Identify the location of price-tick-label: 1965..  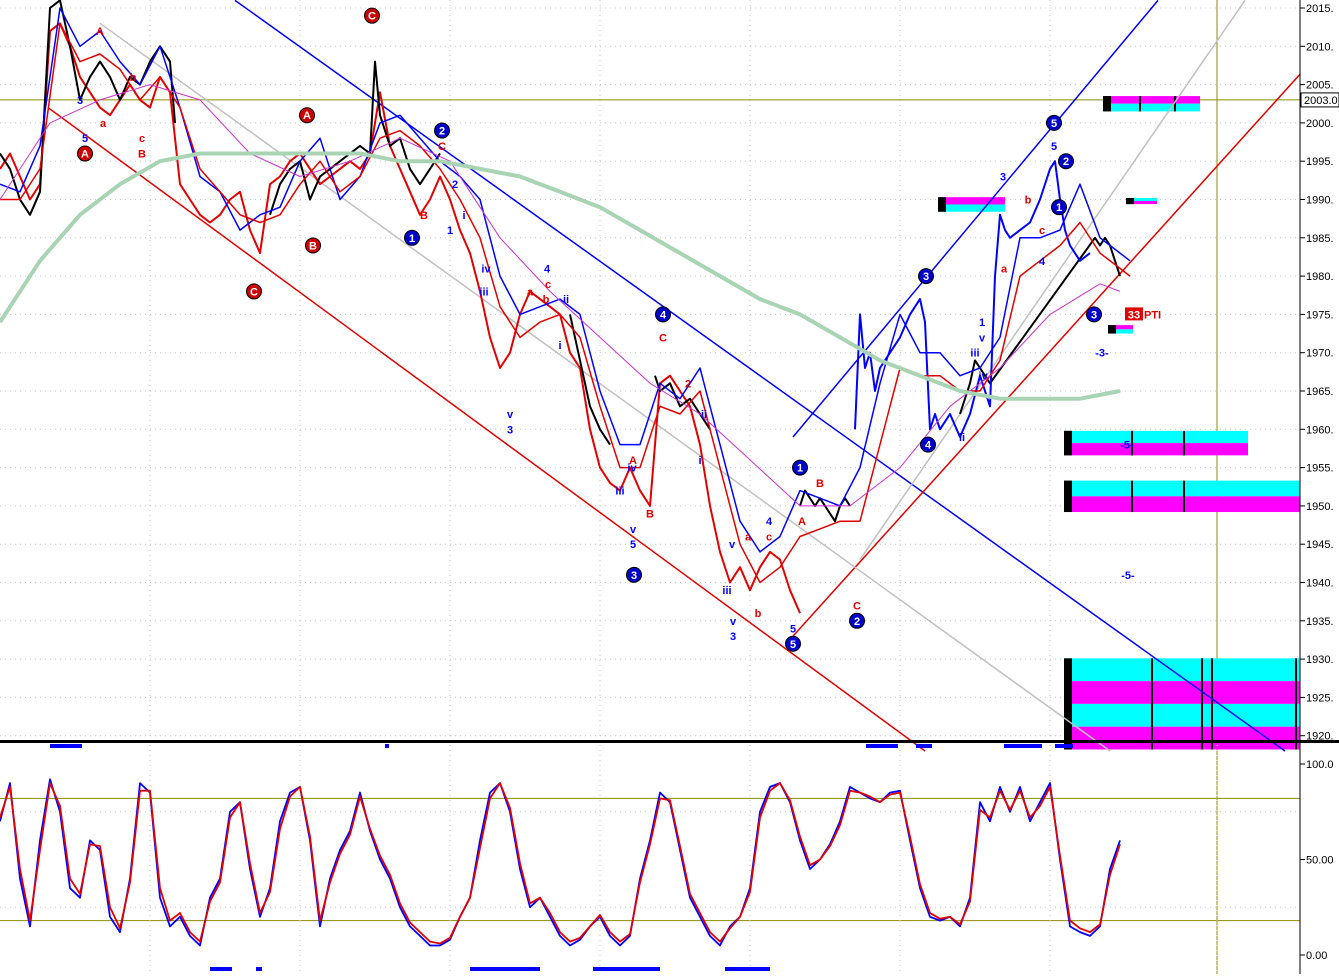
(1320, 392).